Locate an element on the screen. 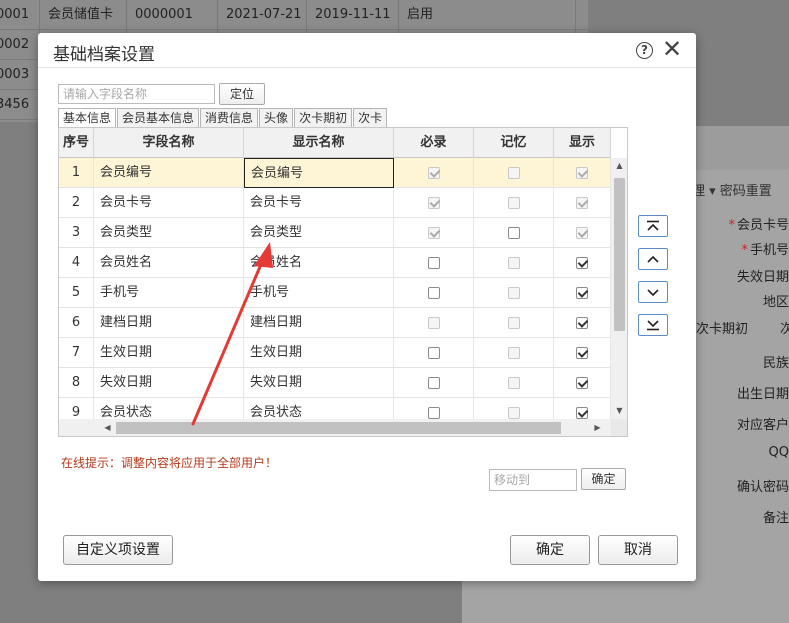 This screenshot has height=623, width=789. grid-header-cell: 显示 is located at coordinates (582, 143).